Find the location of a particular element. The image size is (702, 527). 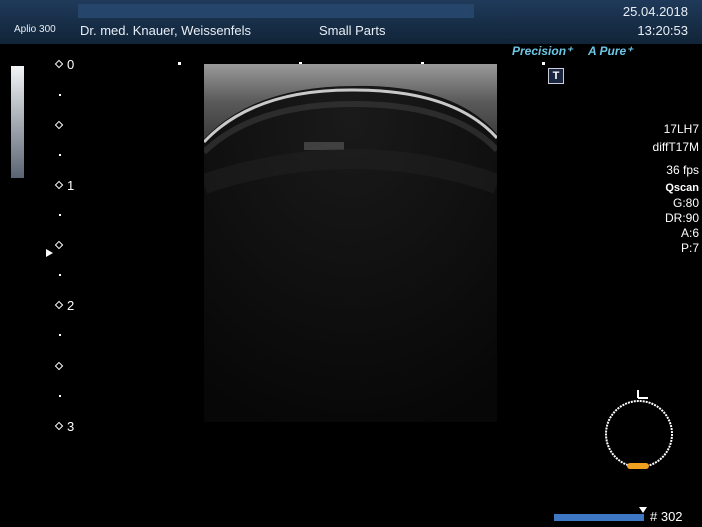

gain-value: G:80 is located at coordinates (685, 203).